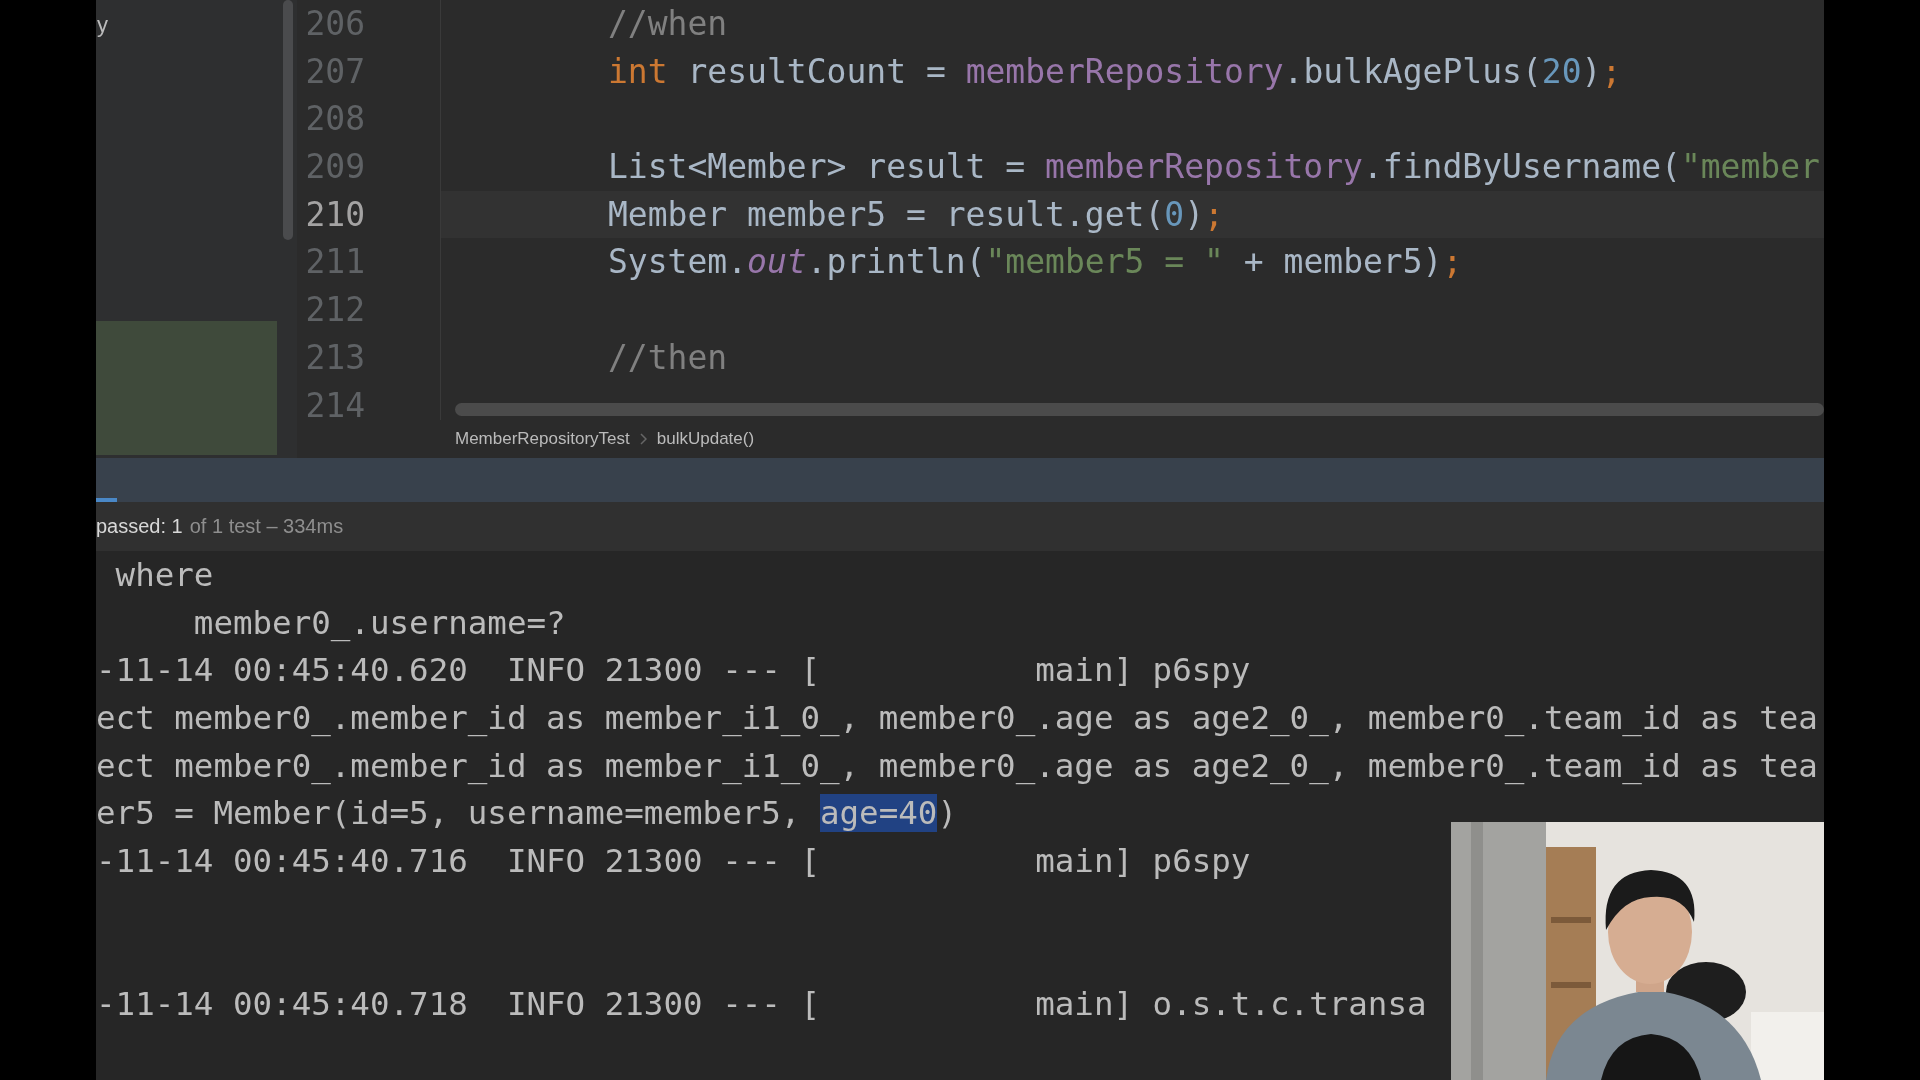  What do you see at coordinates (334, 357) in the screenshot?
I see `line-number: 213` at bounding box center [334, 357].